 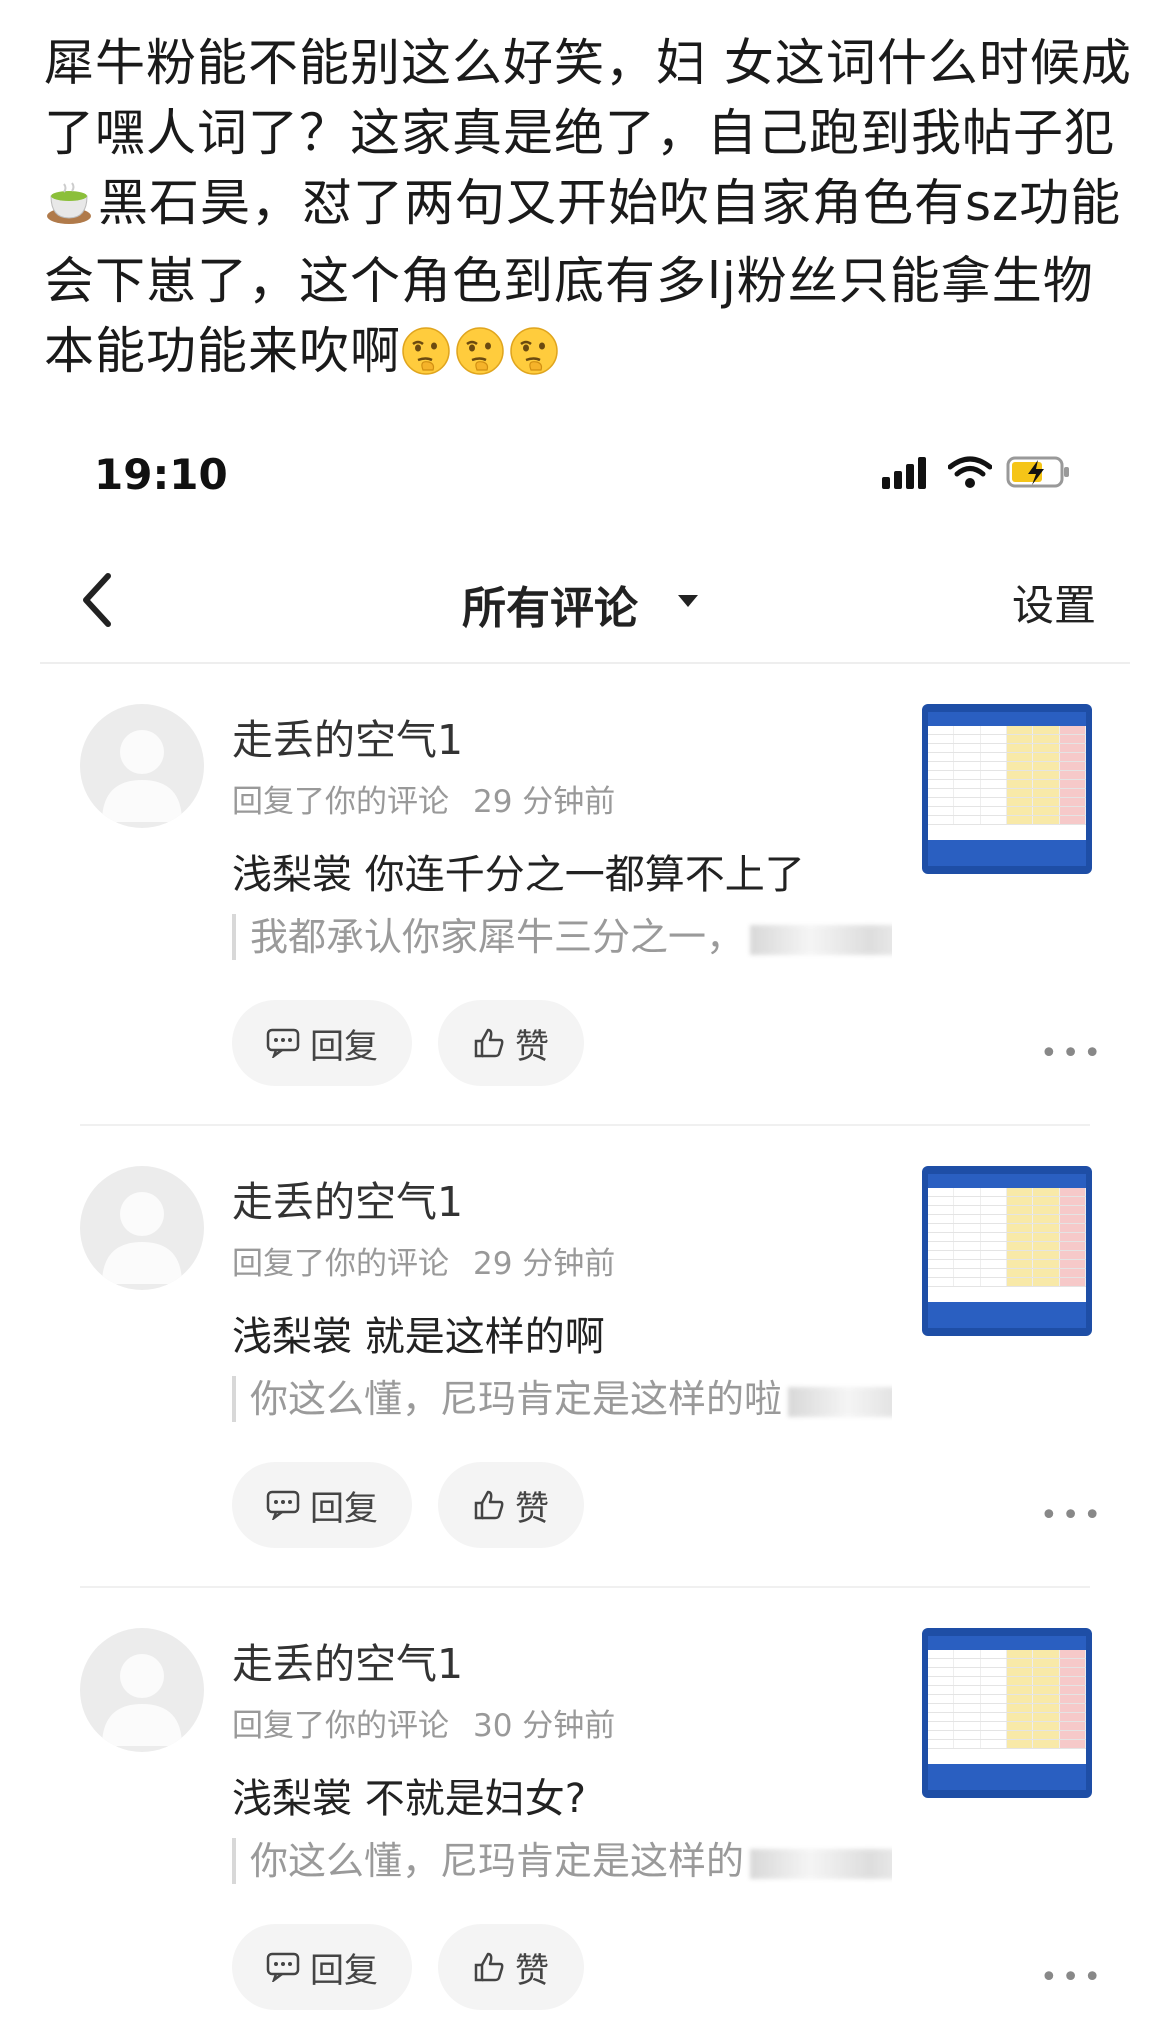 I want to click on quoted-comment: 你这么懂，尼玛肯定是这样的啦, so click(x=562, y=1399).